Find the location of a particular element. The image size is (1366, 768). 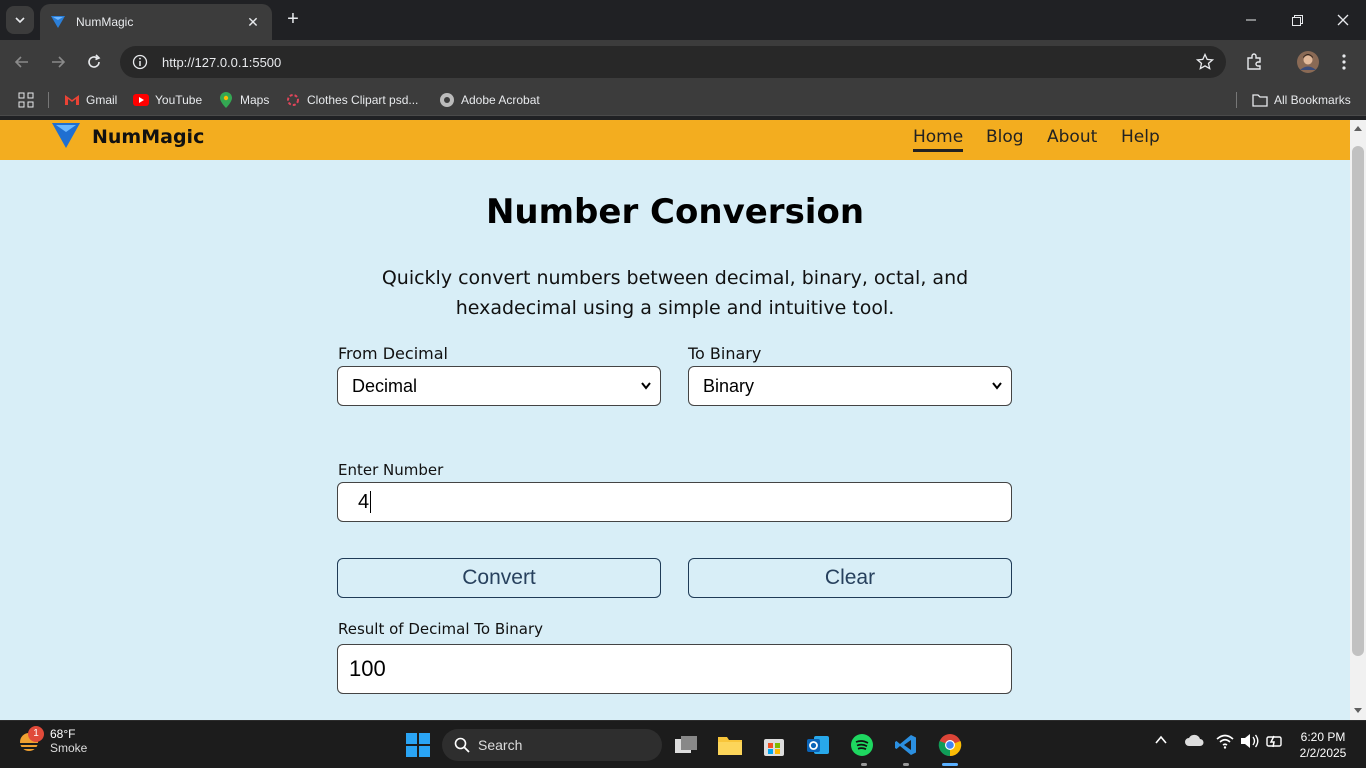

from-label: From Decimal is located at coordinates (393, 353).